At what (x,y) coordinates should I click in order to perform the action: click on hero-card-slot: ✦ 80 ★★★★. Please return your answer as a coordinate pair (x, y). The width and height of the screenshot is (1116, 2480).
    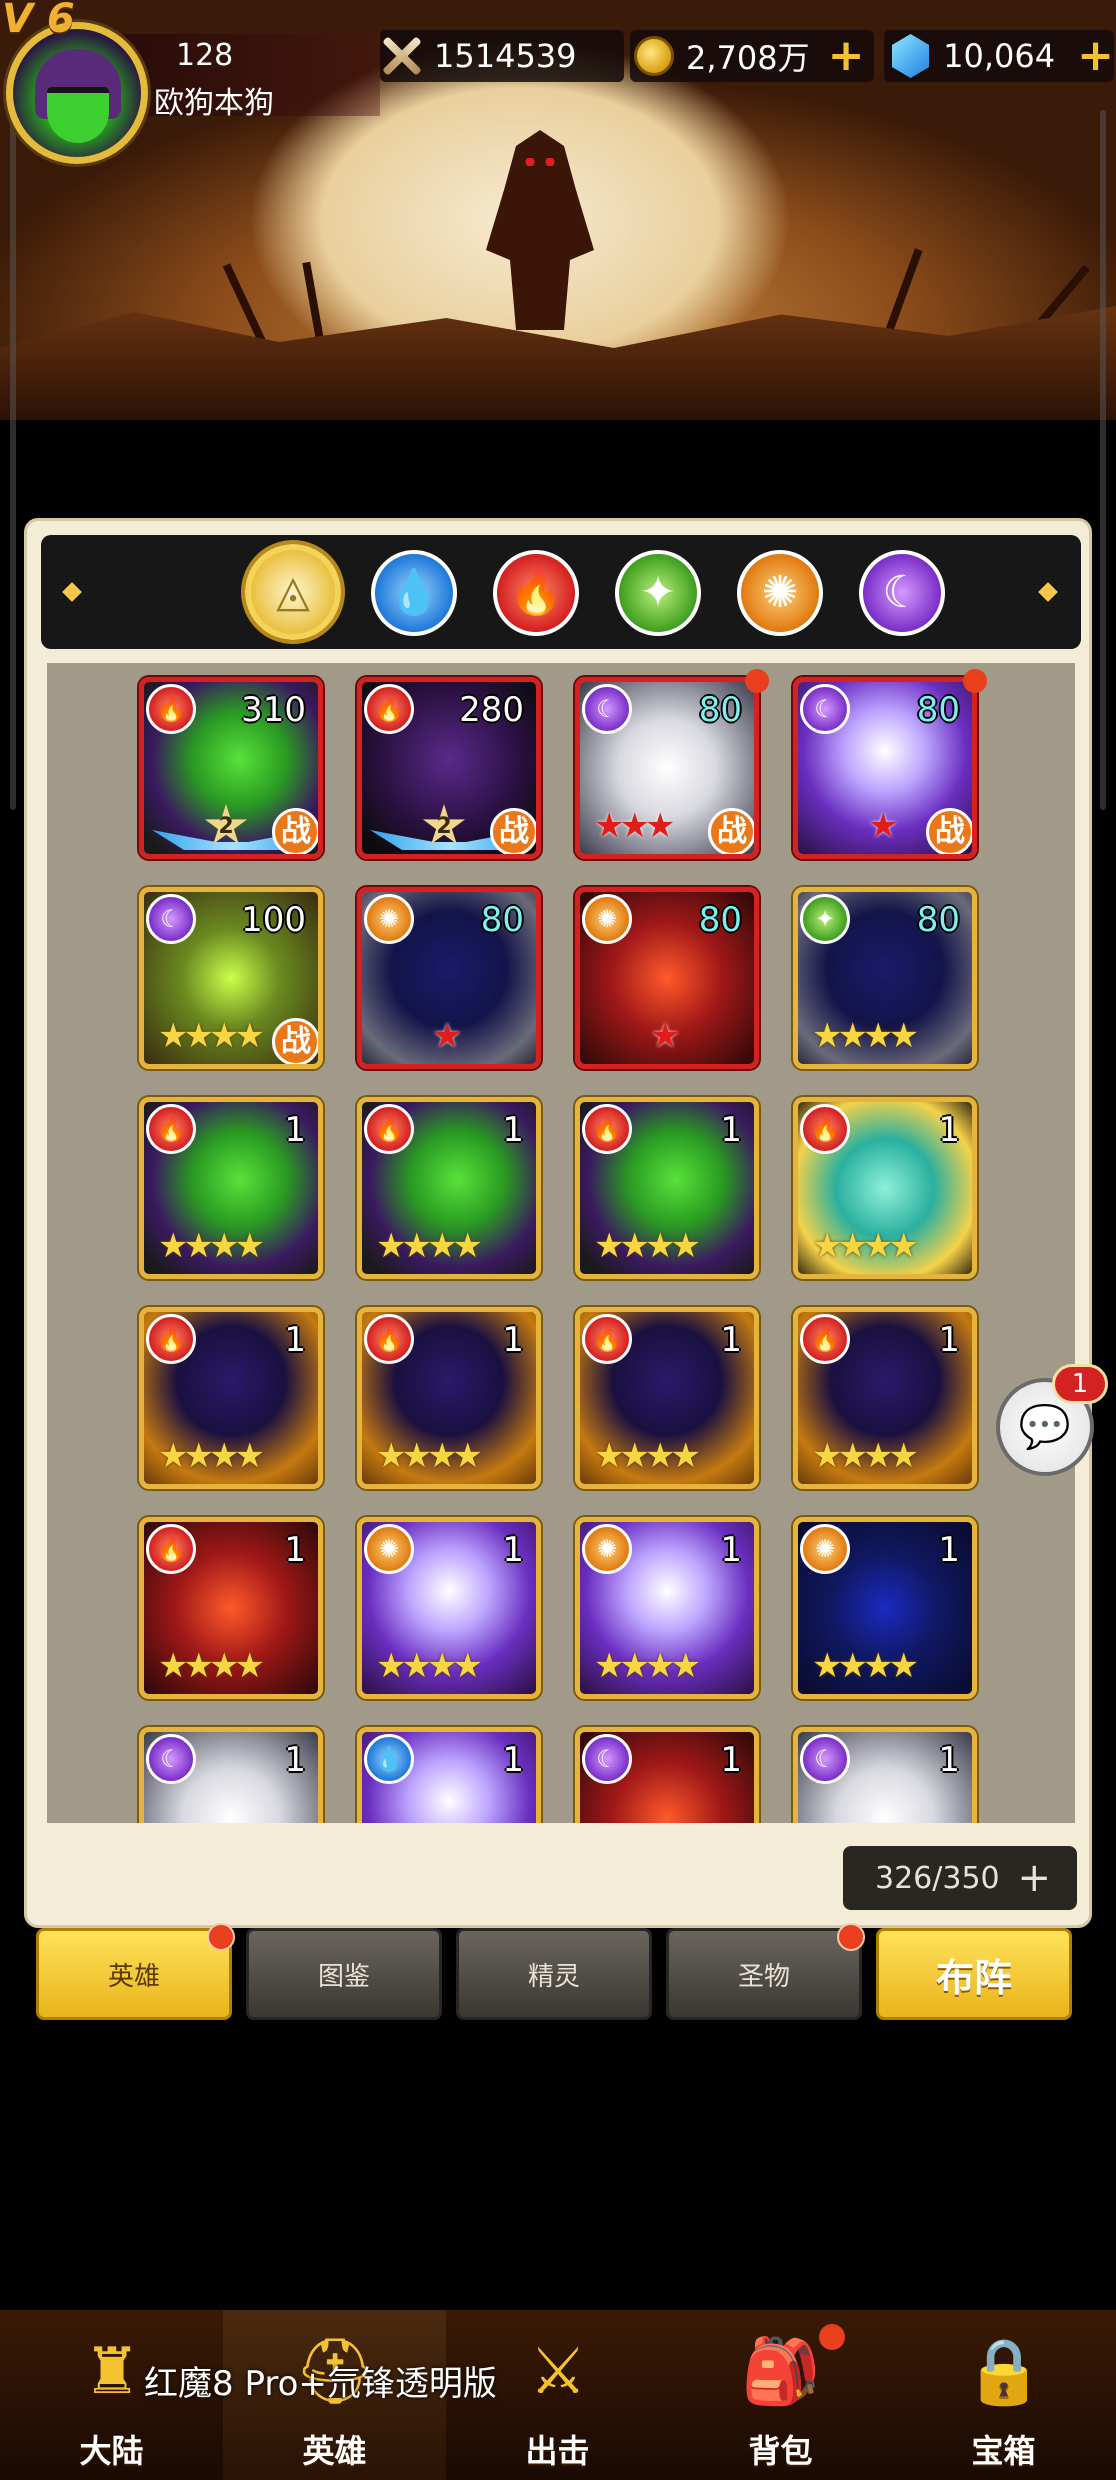
    Looking at the image, I should click on (885, 978).